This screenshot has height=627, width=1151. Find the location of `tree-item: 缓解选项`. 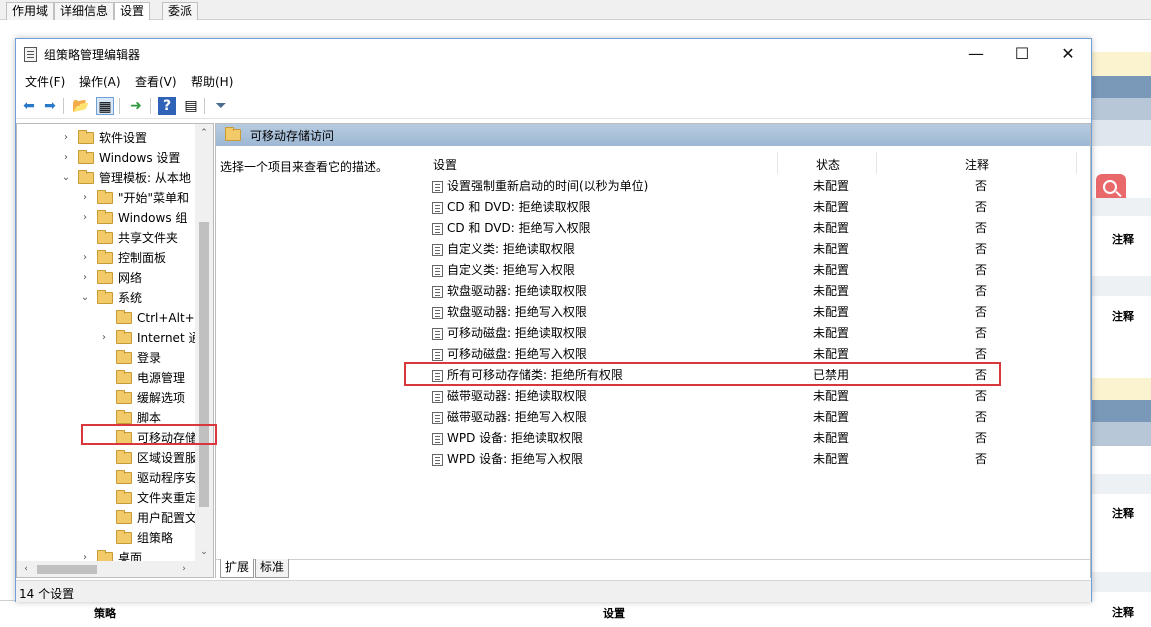

tree-item: 缓解选项 is located at coordinates (106, 398).